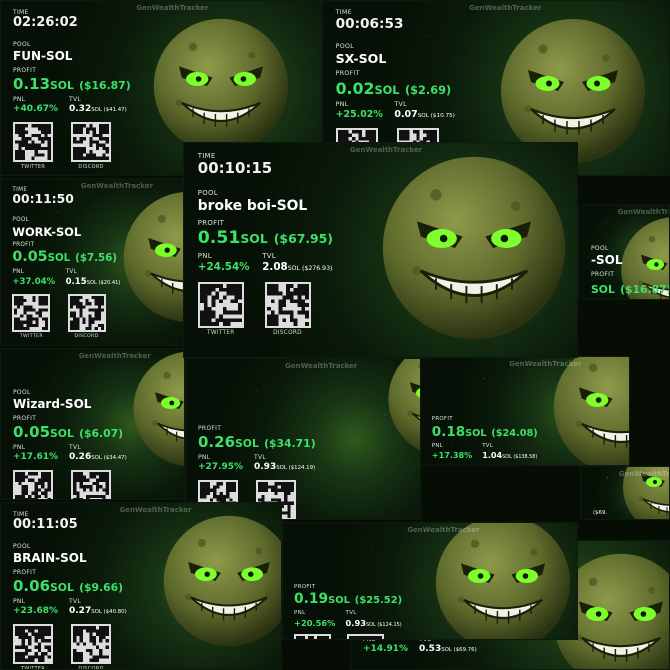 This screenshot has width=670, height=670. Describe the element at coordinates (36, 457) in the screenshot. I see `pnl-value: +17.61%` at that location.